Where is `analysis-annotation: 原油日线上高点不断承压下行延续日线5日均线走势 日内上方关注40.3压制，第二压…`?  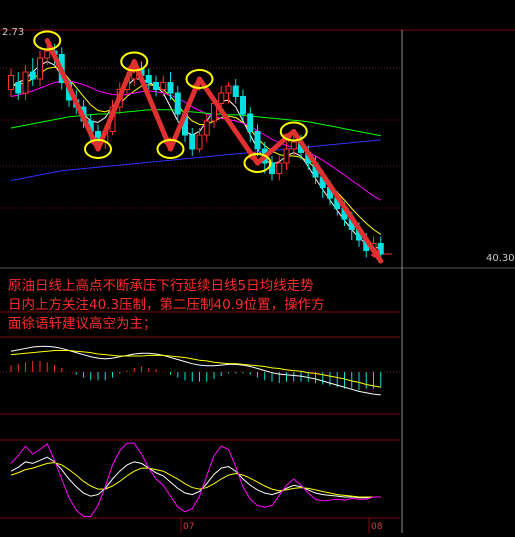 analysis-annotation: 原油日线上高点不断承压下行延续日线5日均线走势 日内上方关注40.3压制，第二压… is located at coordinates (200, 305).